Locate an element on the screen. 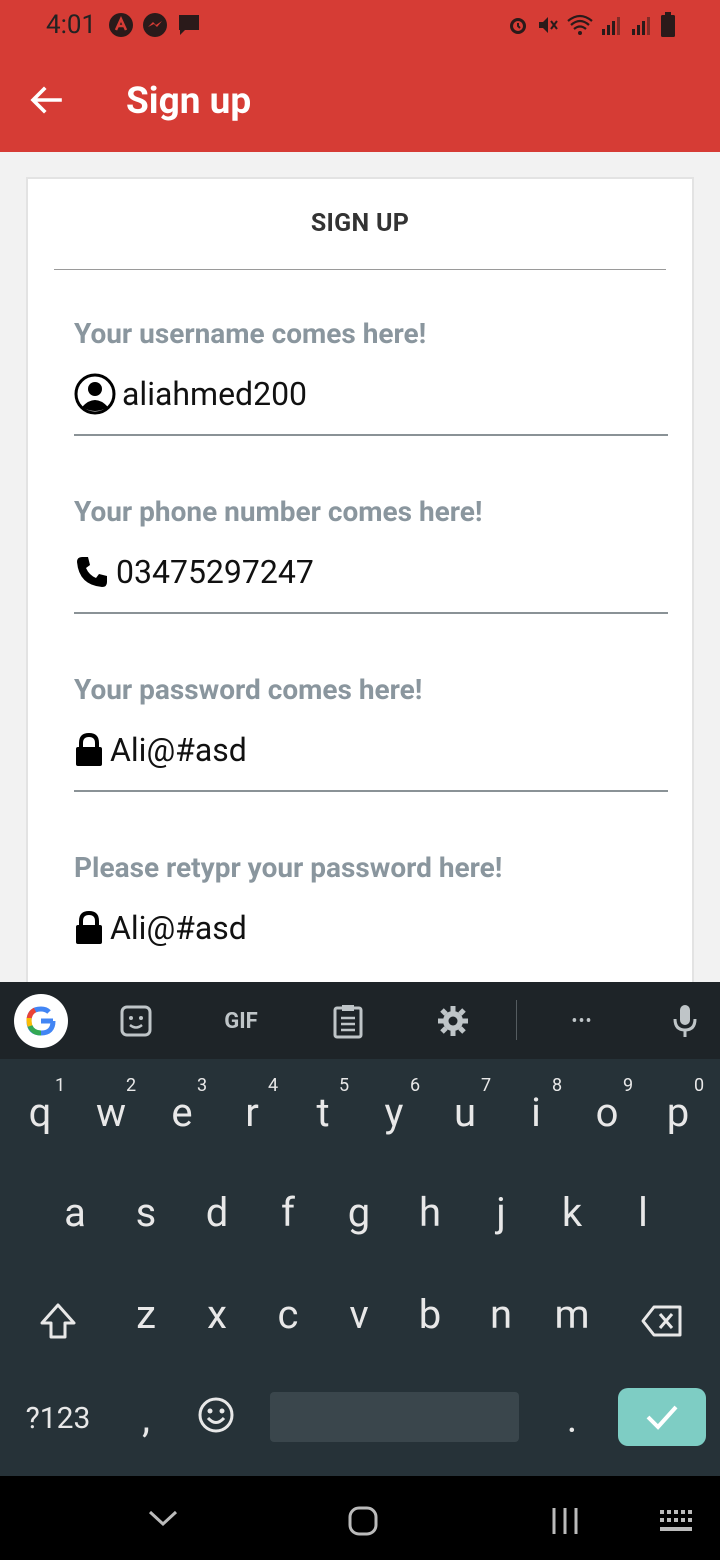 This screenshot has height=1560, width=720. gif-button: GIF is located at coordinates (241, 1021).